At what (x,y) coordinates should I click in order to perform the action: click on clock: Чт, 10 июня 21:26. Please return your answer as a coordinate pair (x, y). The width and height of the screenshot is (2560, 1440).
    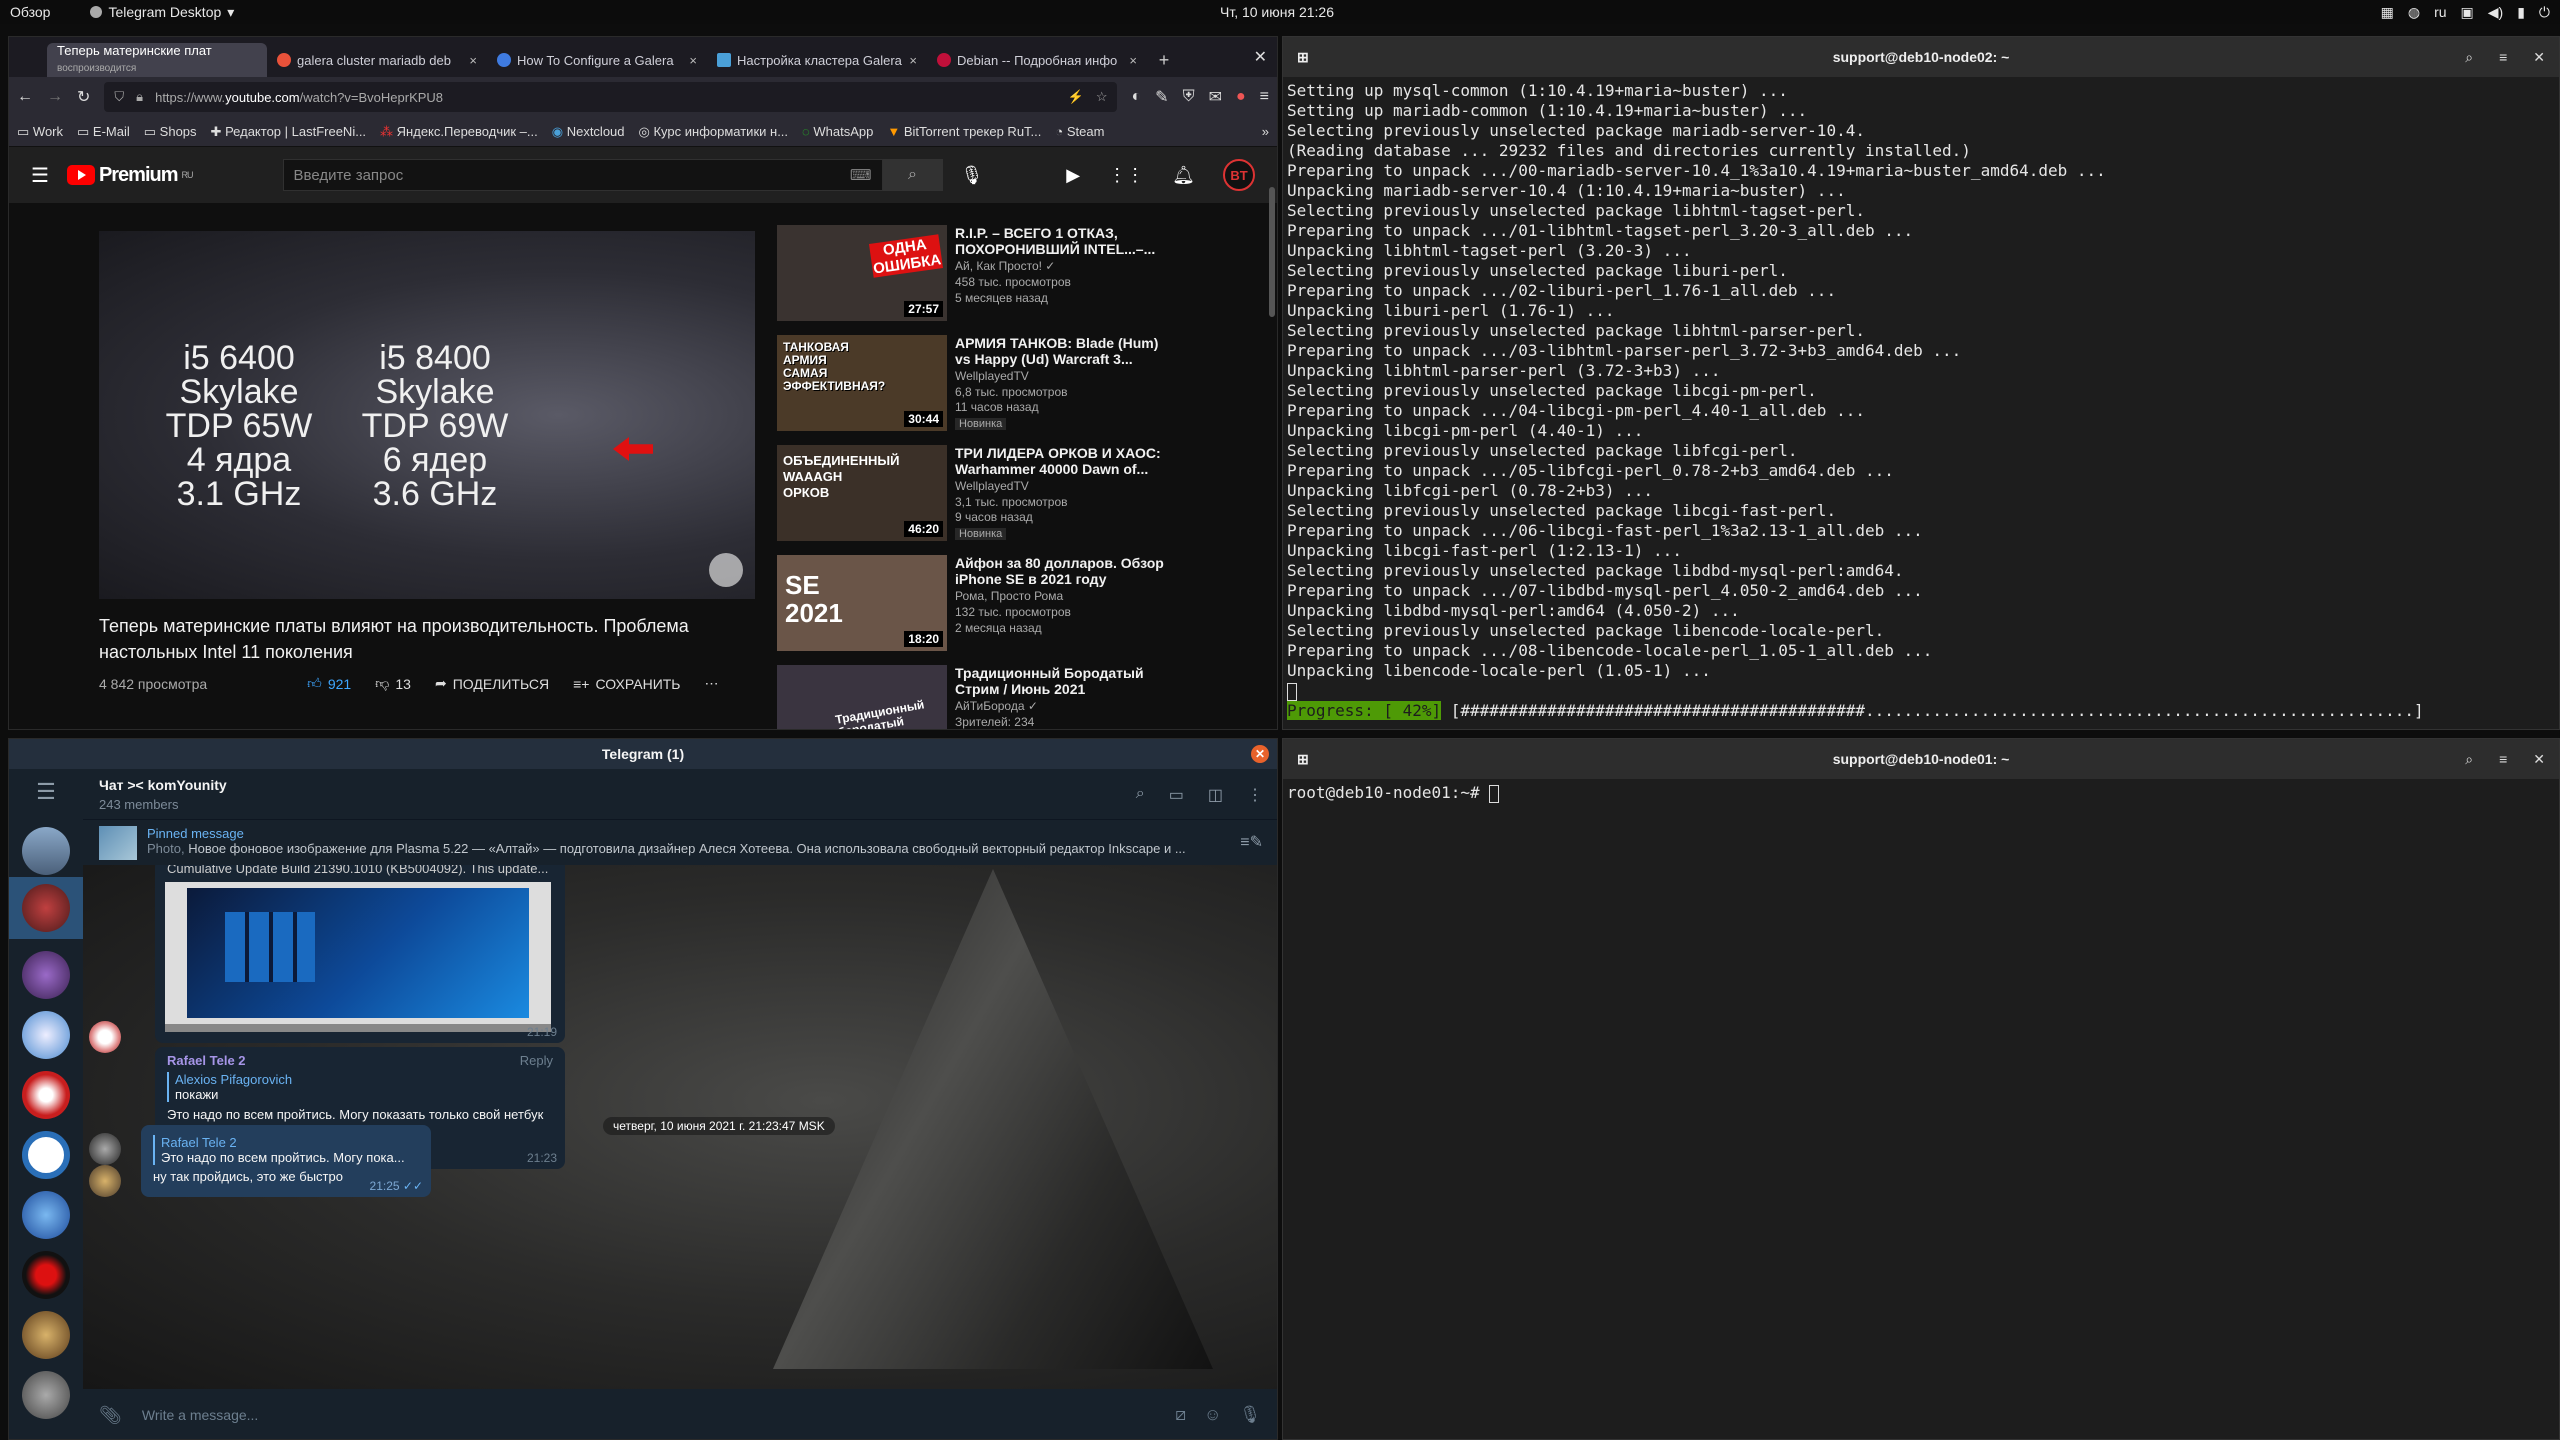
    Looking at the image, I should click on (1277, 12).